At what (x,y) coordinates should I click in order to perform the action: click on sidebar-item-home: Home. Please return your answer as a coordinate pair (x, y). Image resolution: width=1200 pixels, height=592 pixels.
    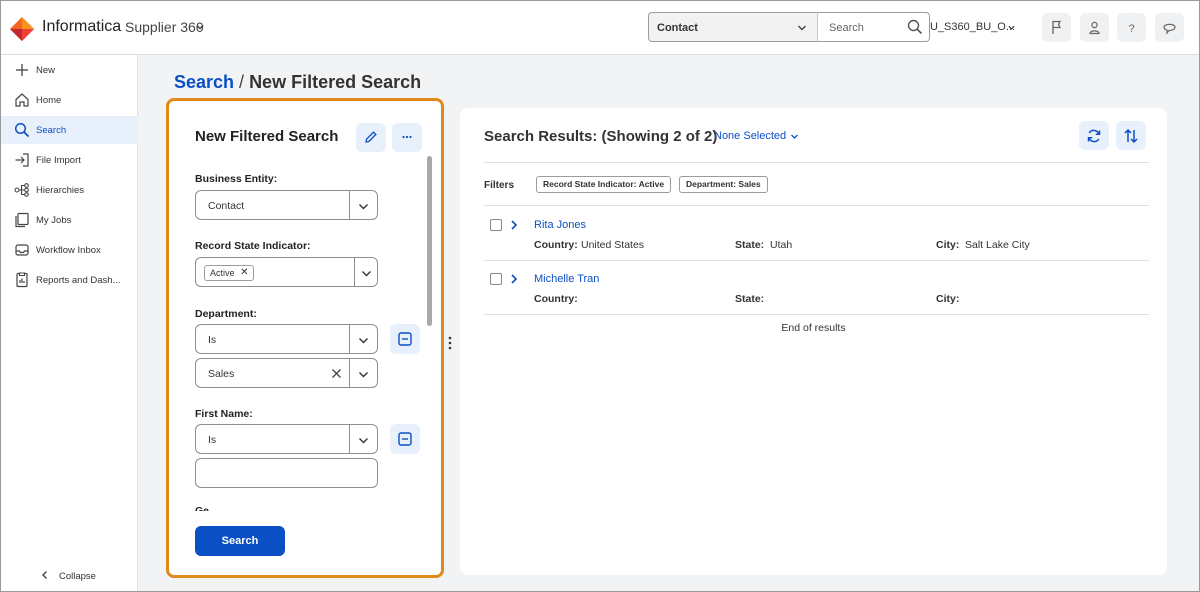
    Looking at the image, I should click on (69, 100).